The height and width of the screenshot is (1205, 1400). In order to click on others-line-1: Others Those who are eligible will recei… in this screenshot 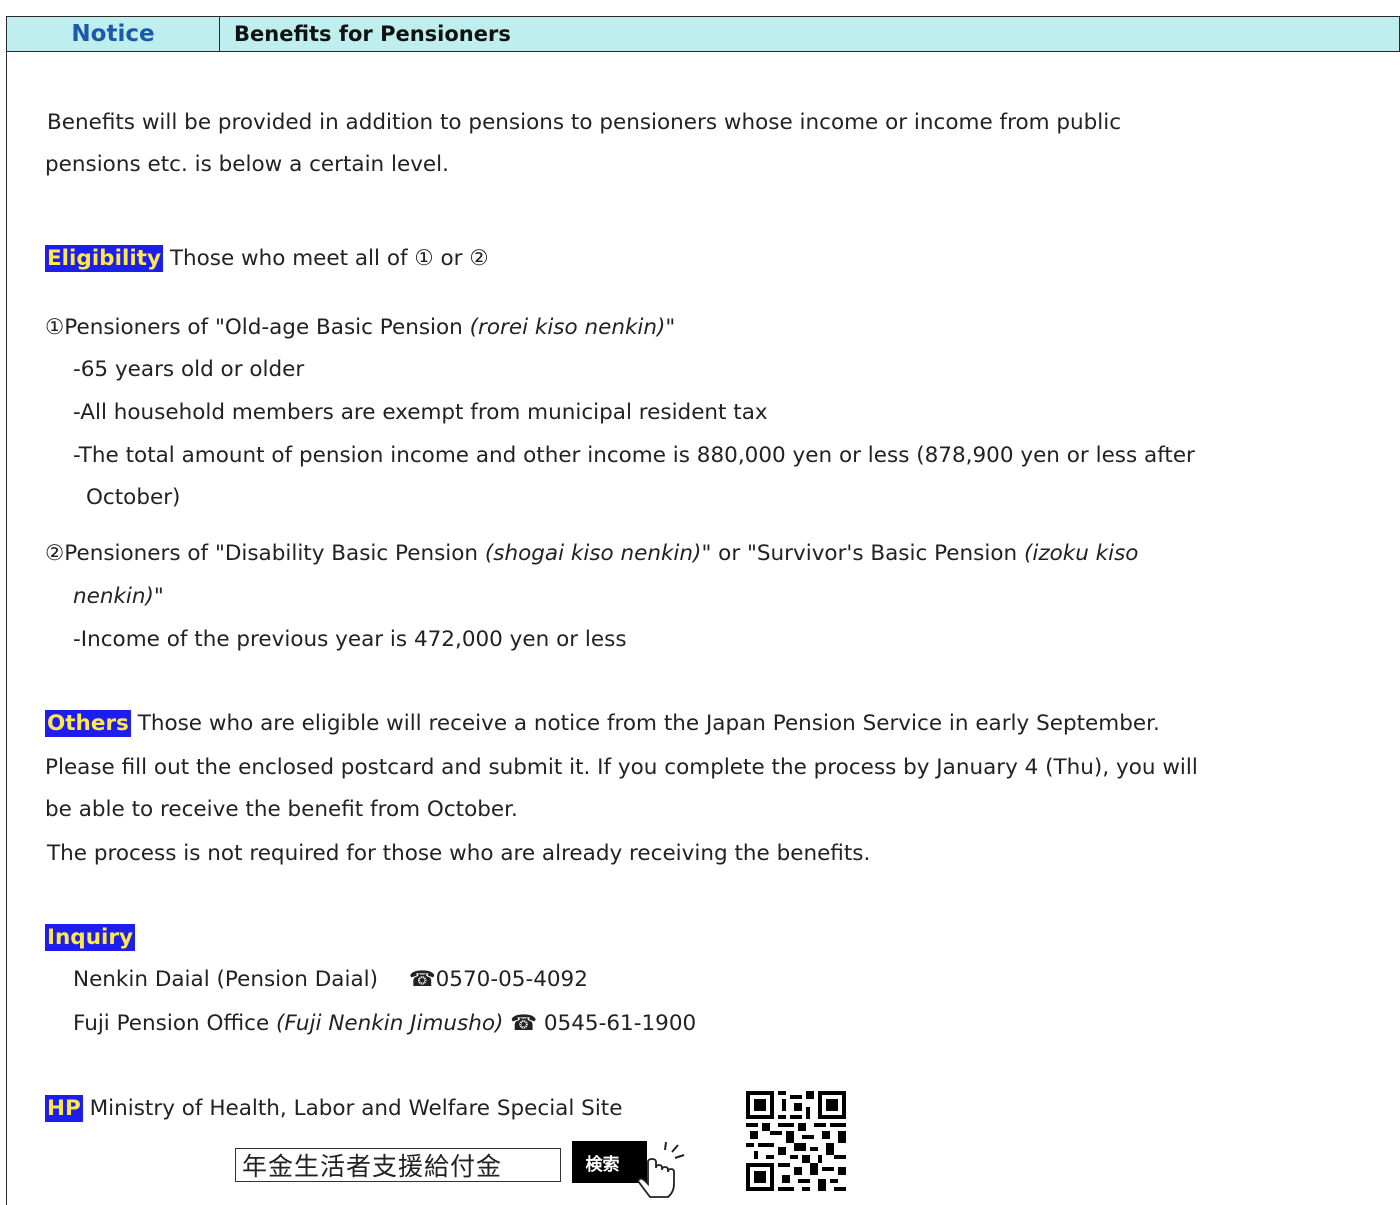, I will do `click(602, 723)`.